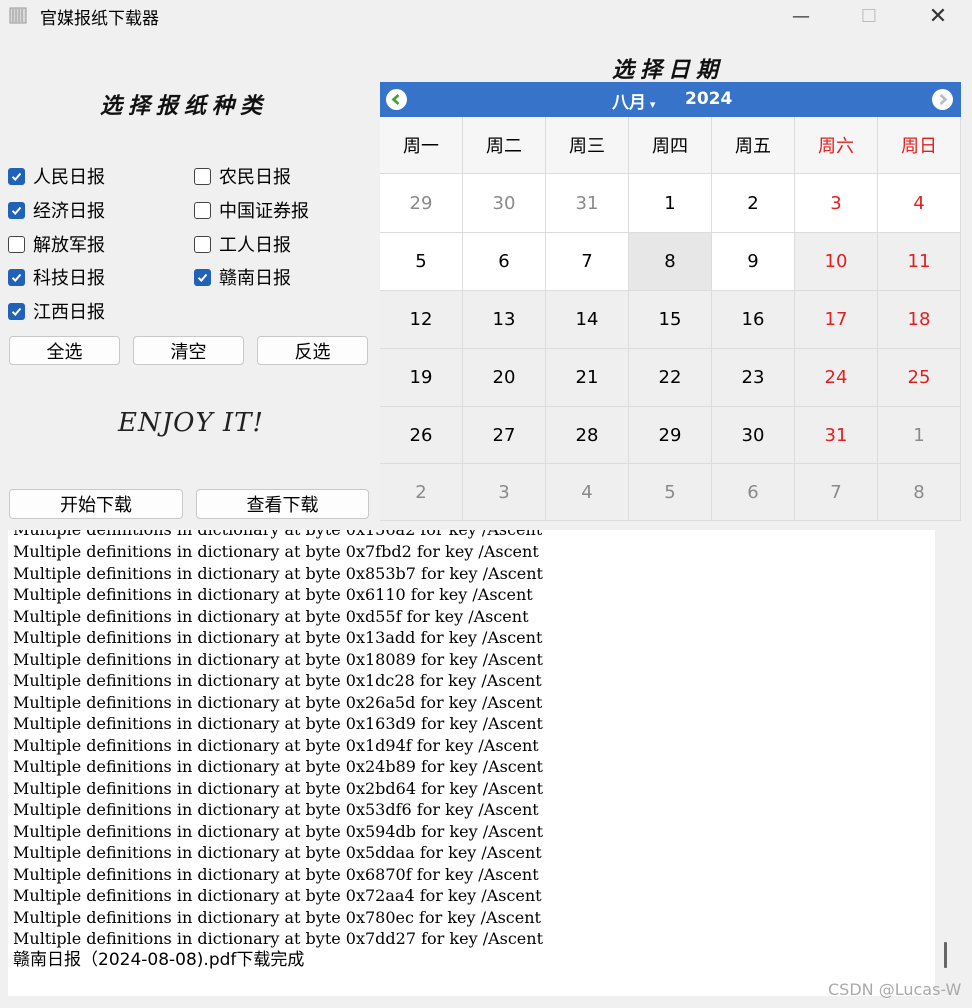 The width and height of the screenshot is (972, 1008). I want to click on log-line: 赣南日报（2024-08-08).pdf下载完成, so click(159, 959).